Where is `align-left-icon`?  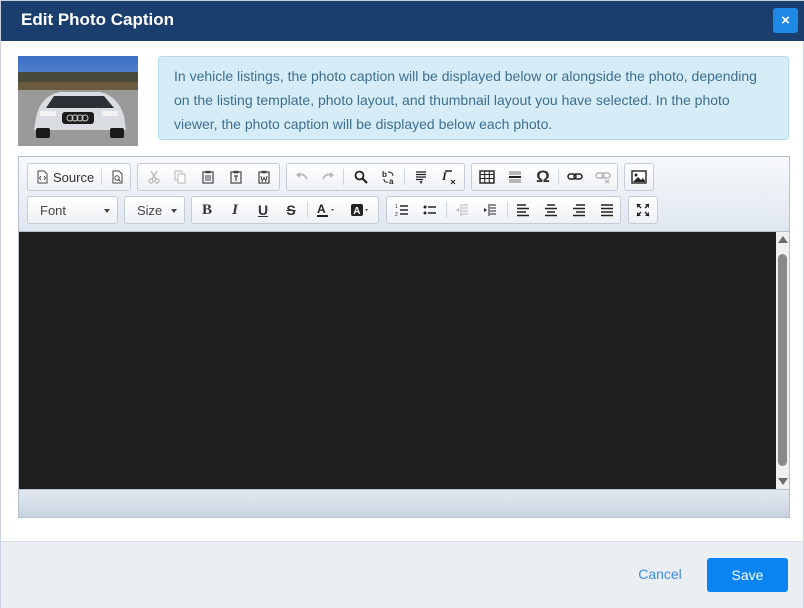
align-left-icon is located at coordinates (523, 210).